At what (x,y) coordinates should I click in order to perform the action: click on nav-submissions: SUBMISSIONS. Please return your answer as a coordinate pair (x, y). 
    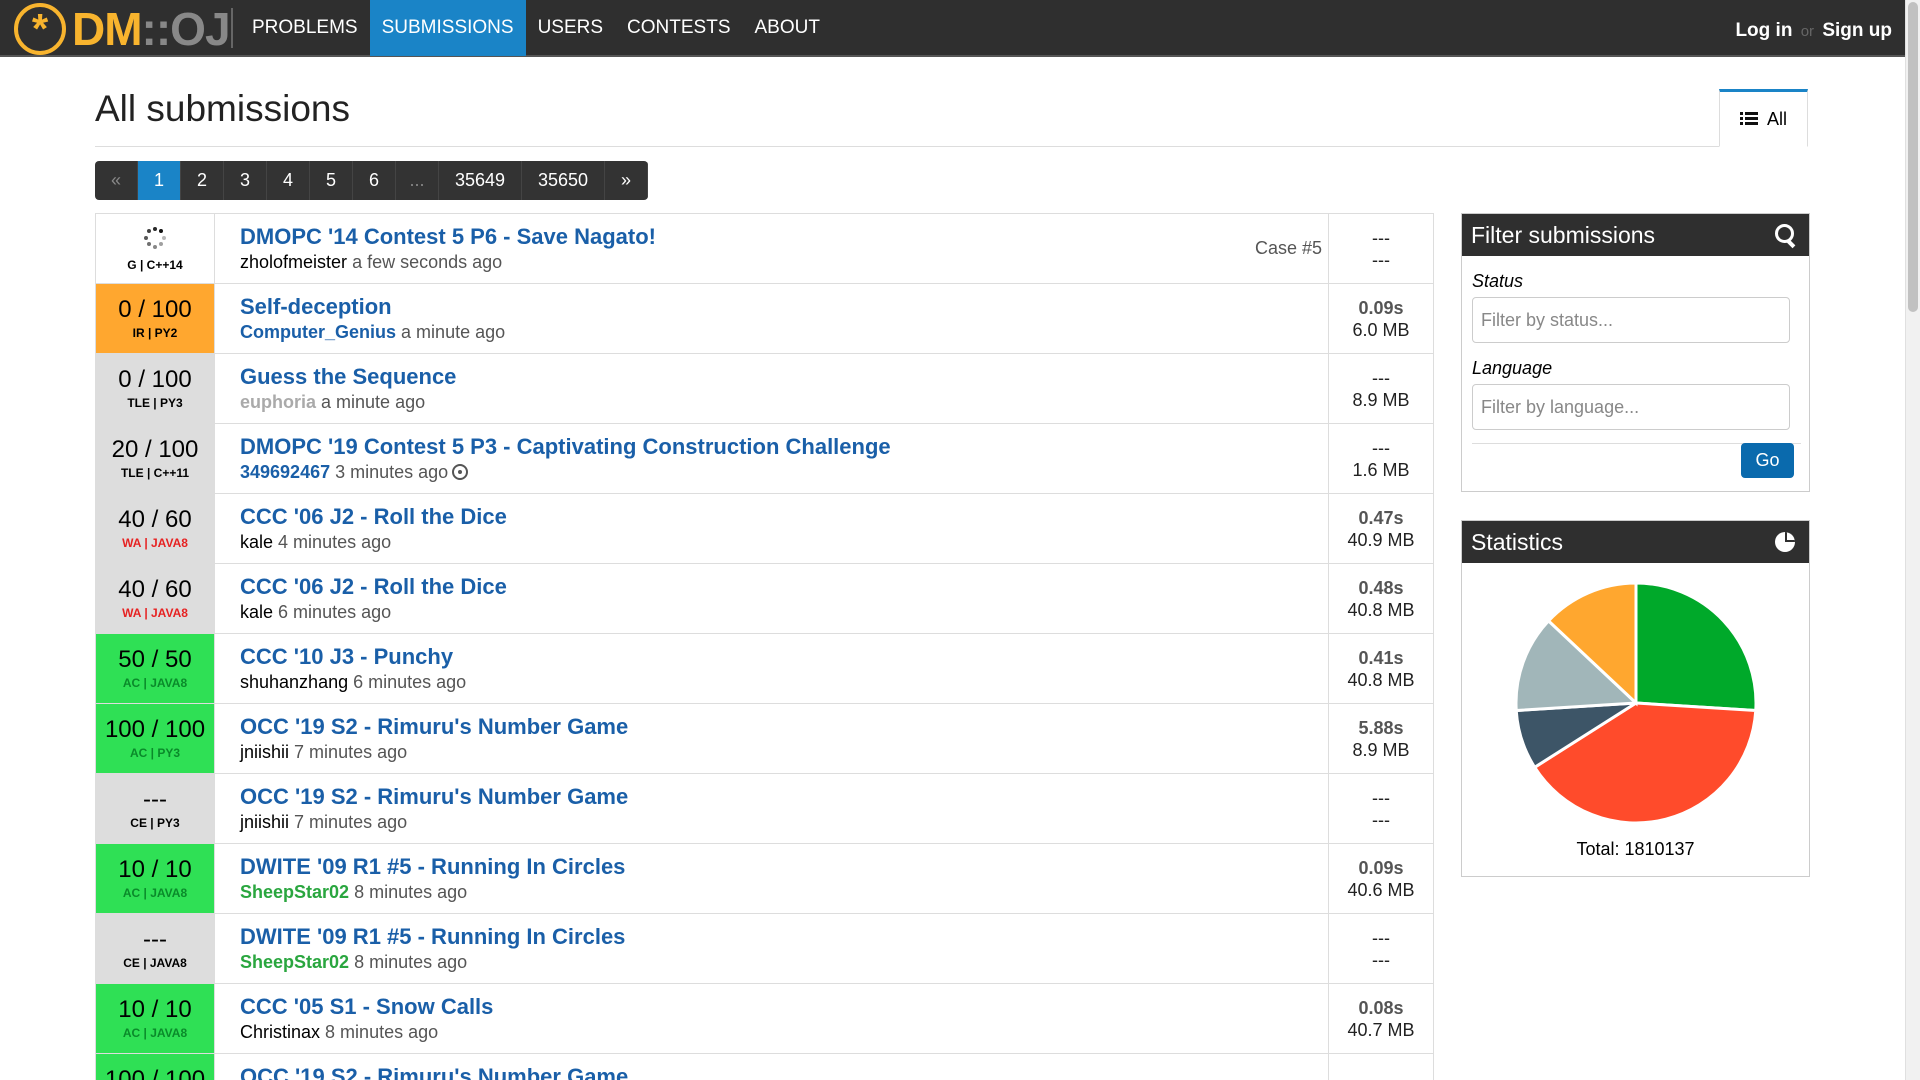
    Looking at the image, I should click on (447, 28).